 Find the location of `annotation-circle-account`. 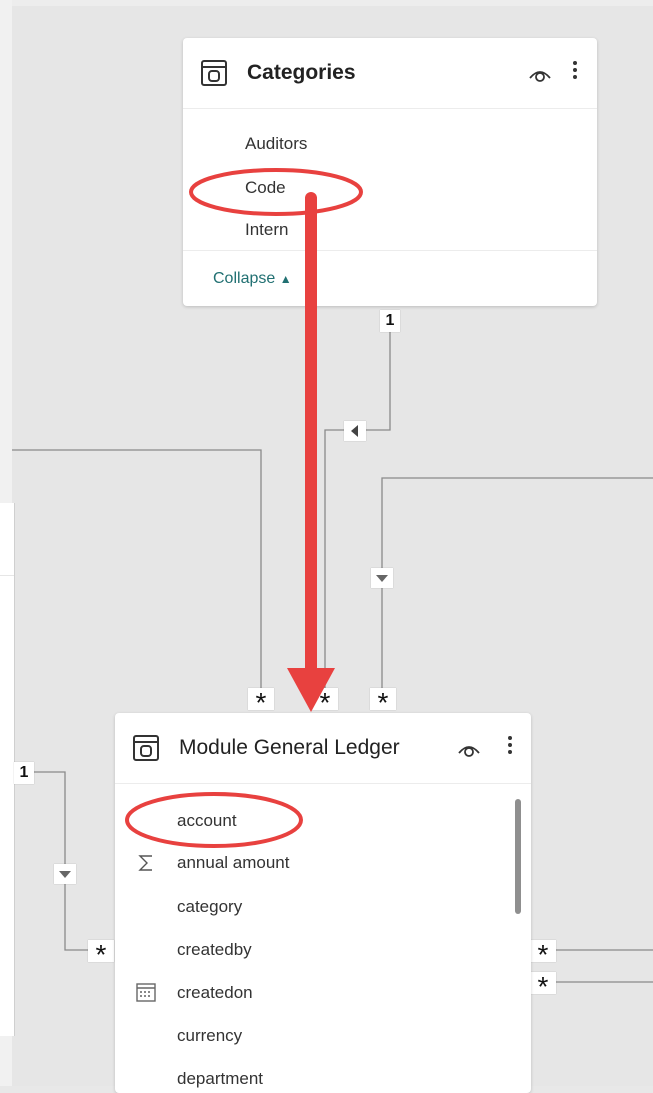

annotation-circle-account is located at coordinates (214, 820).